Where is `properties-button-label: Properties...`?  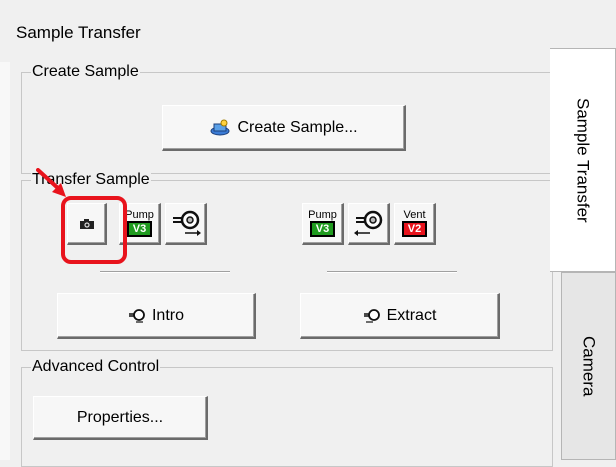 properties-button-label: Properties... is located at coordinates (120, 417).